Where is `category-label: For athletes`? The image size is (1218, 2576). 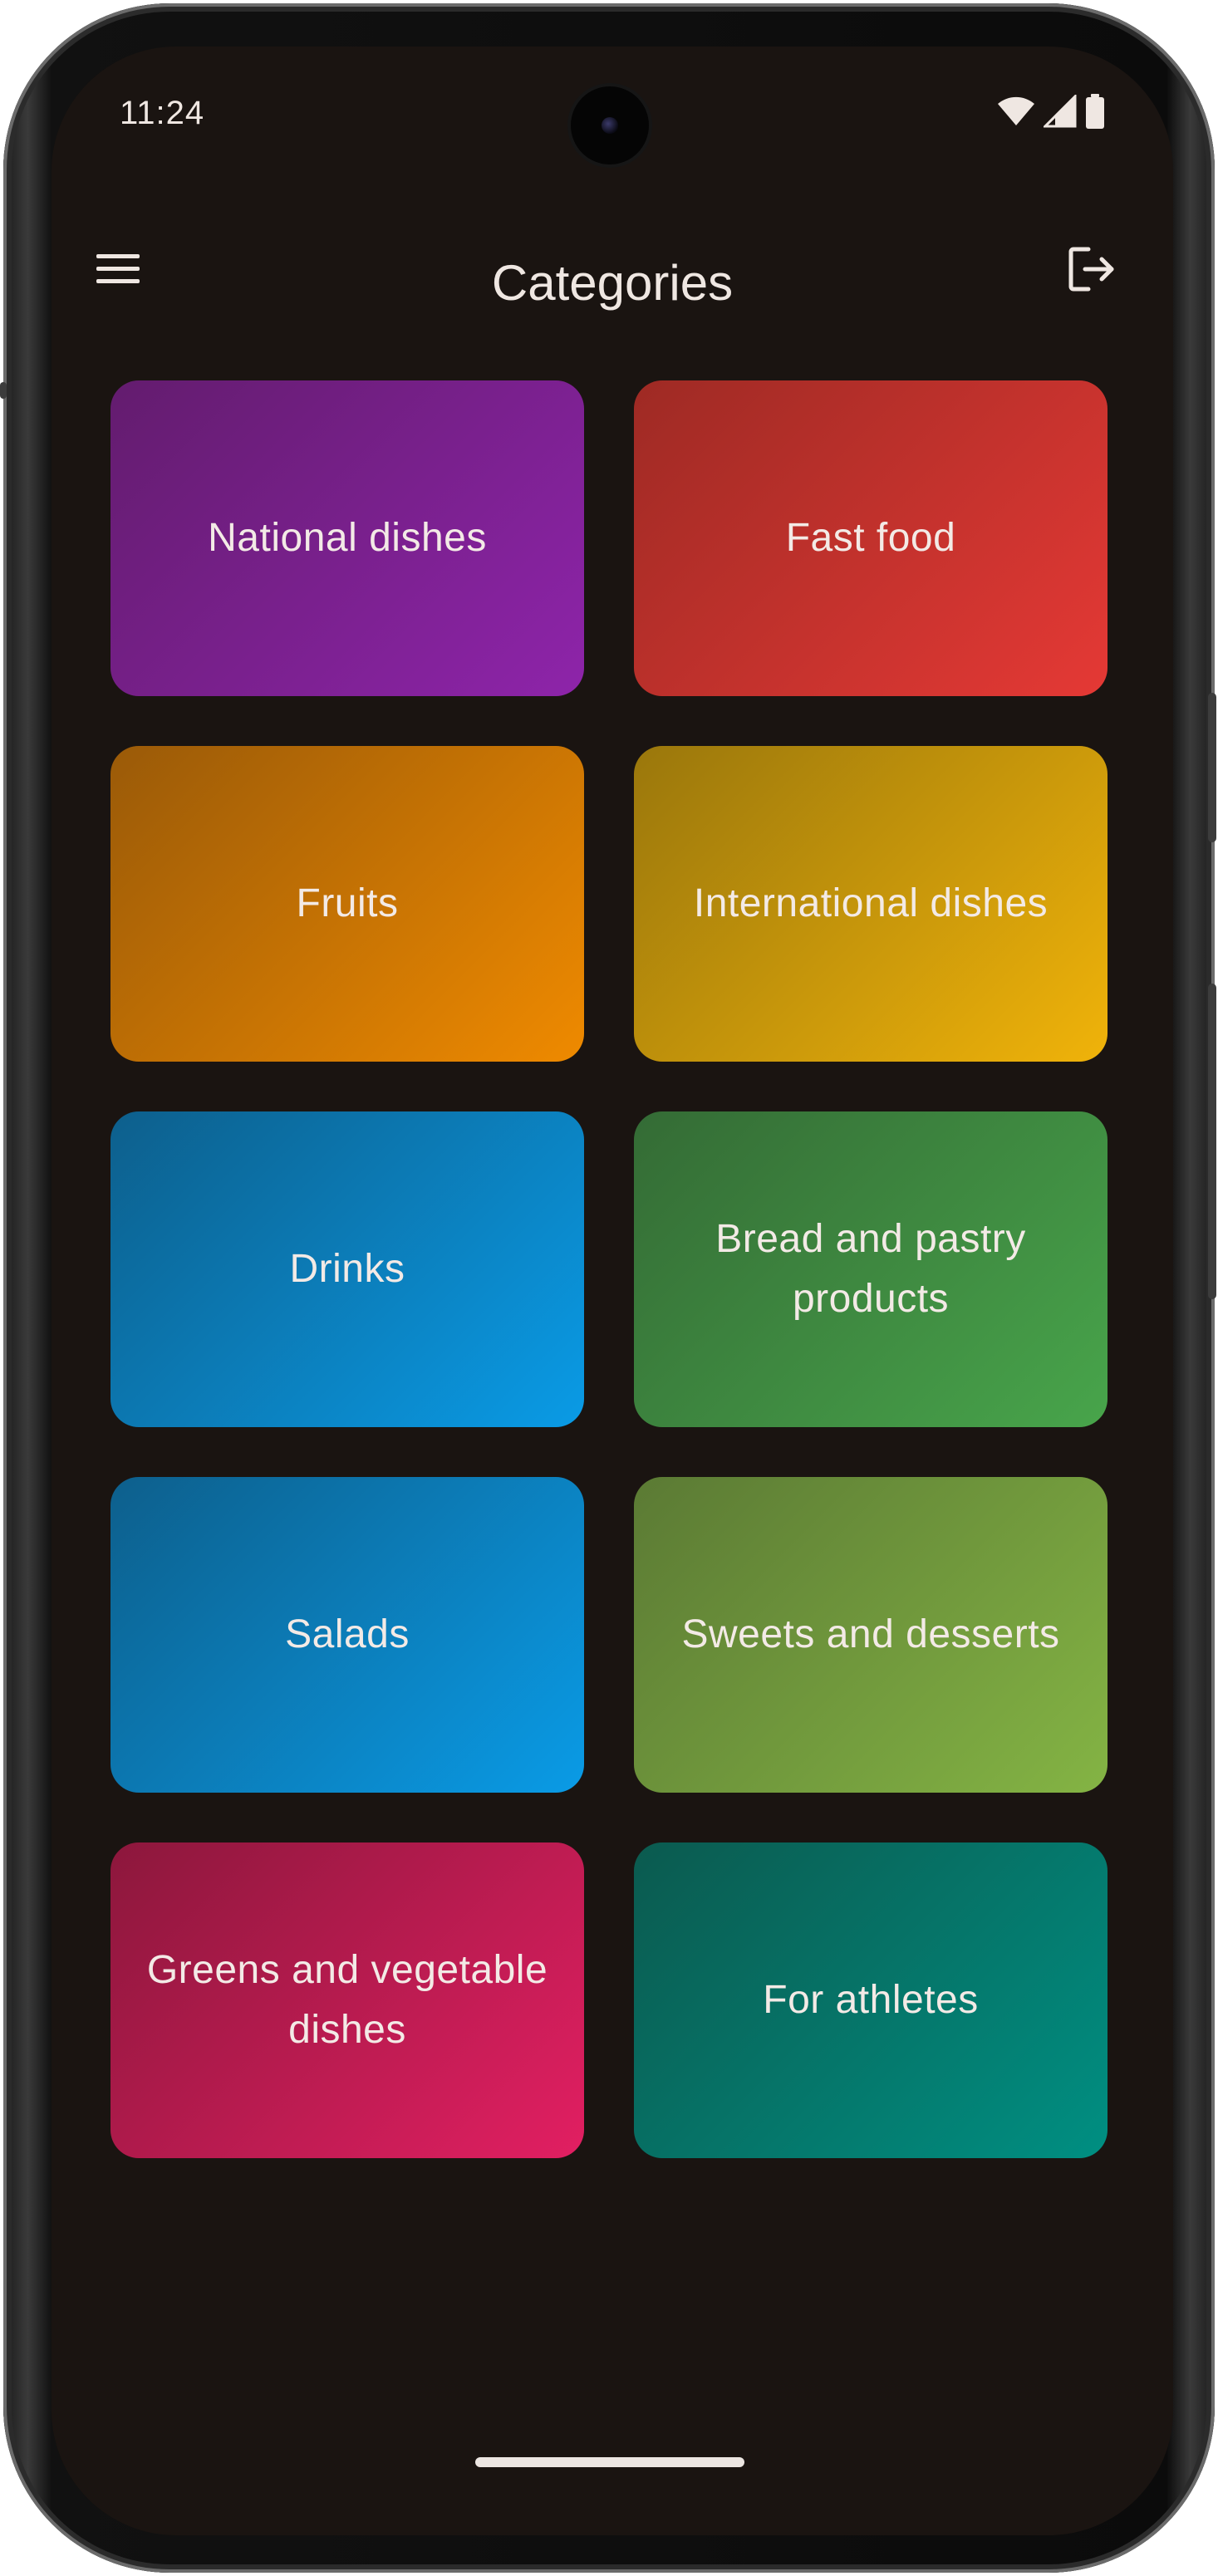
category-label: For athletes is located at coordinates (871, 2000).